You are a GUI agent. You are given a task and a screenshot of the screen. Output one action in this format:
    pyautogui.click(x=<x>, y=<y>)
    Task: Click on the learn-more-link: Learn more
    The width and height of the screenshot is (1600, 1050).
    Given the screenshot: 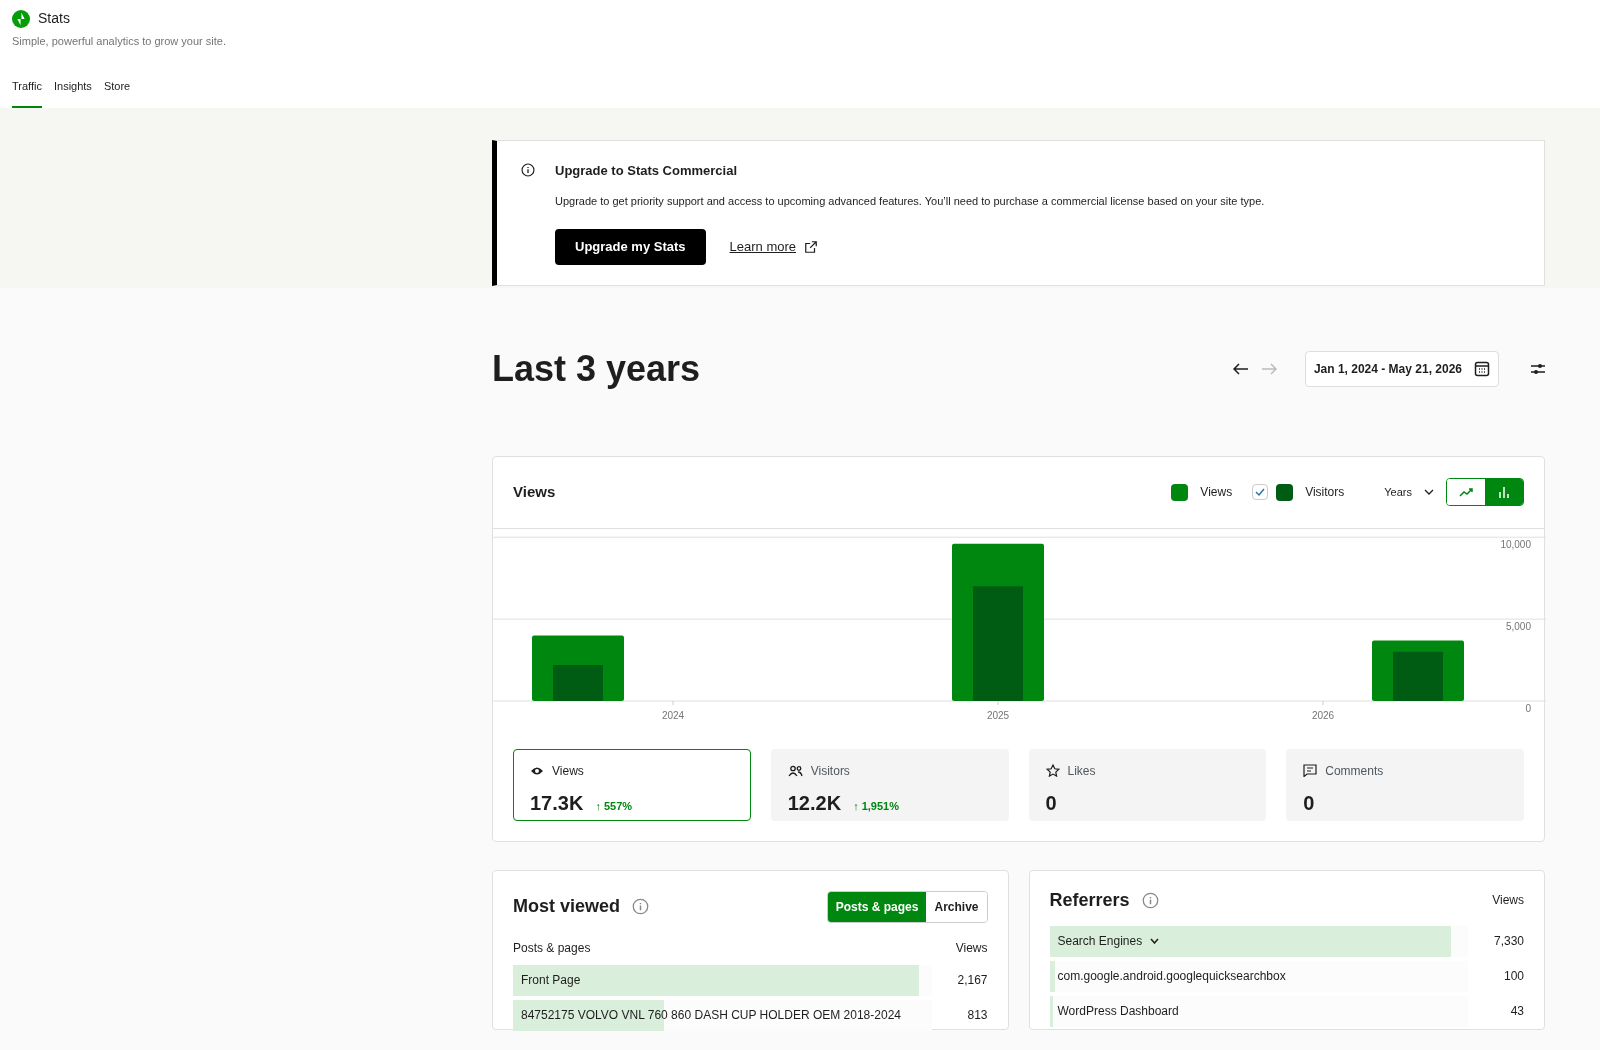 What is the action you would take?
    pyautogui.click(x=763, y=247)
    